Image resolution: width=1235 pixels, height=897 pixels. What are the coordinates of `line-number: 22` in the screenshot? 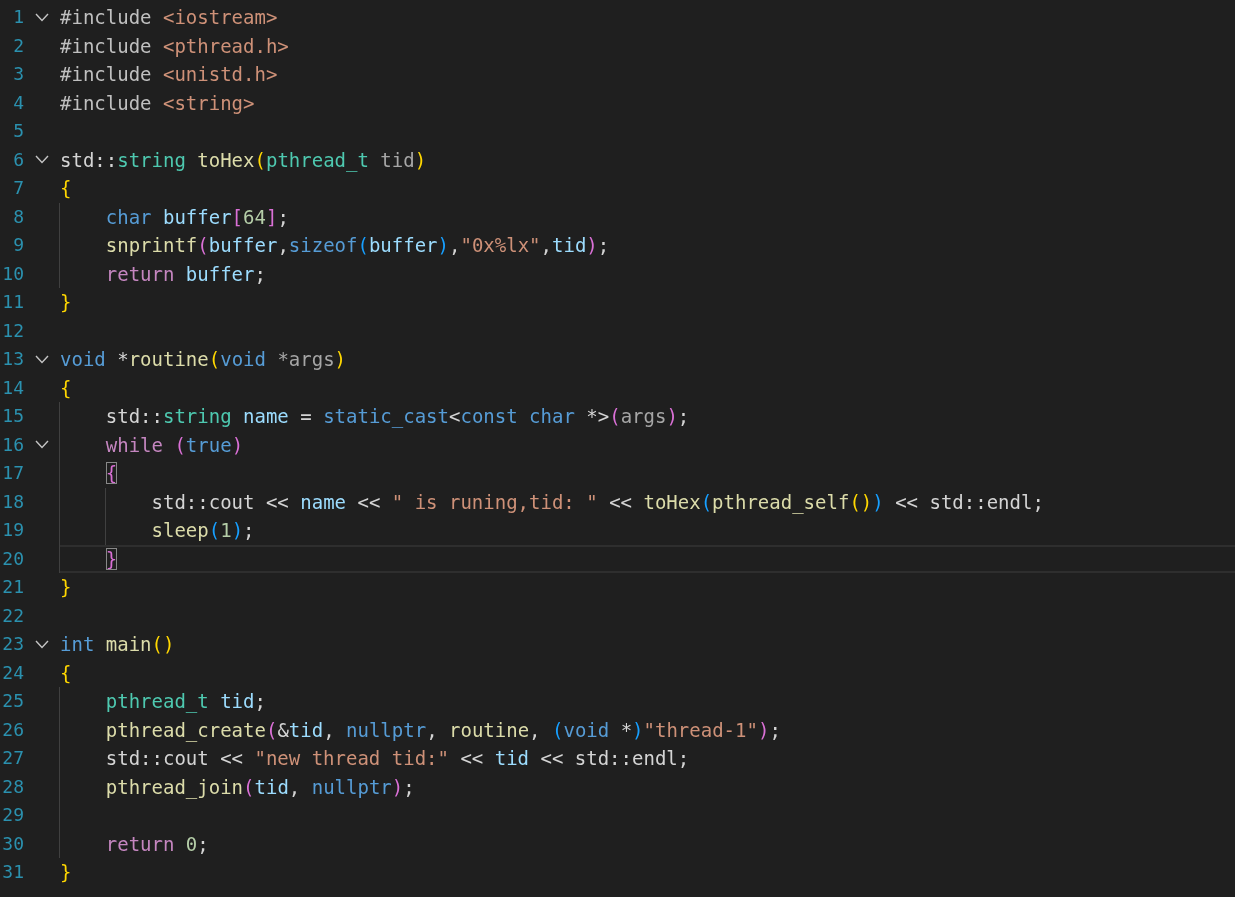 It's located at (12, 615).